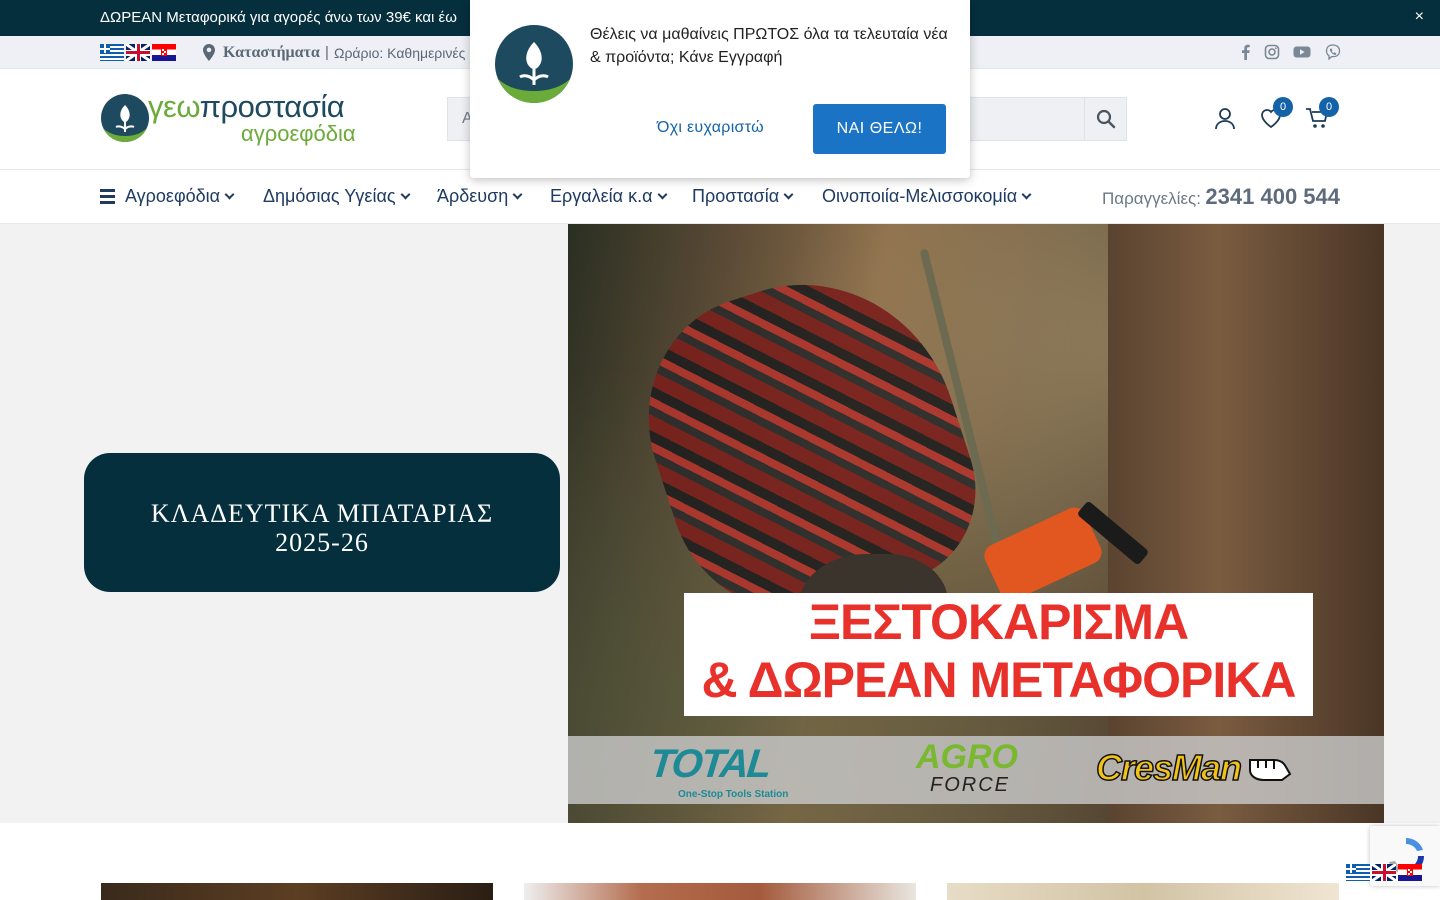 This screenshot has height=900, width=1440. Describe the element at coordinates (710, 128) in the screenshot. I see `decline-button: Όχι ευχαριστώ` at that location.